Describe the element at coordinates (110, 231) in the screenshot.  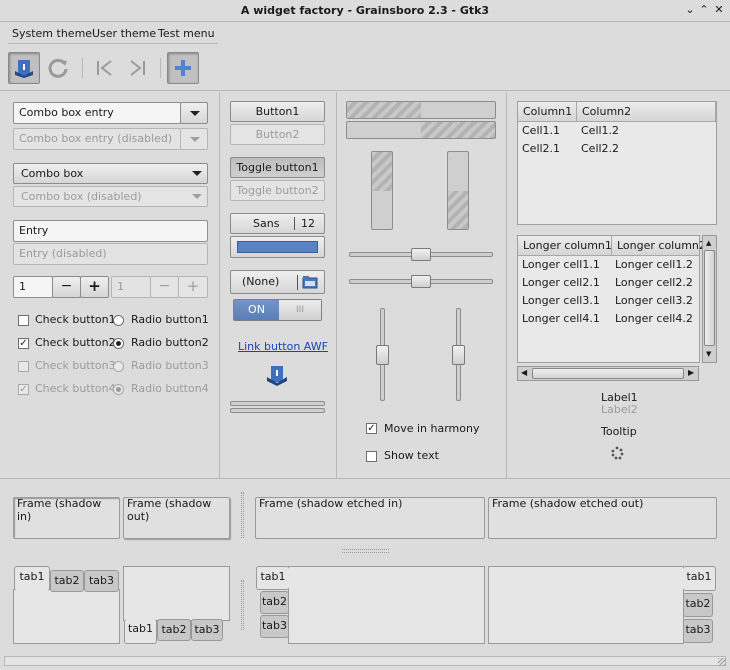
I see `entry-field: Entry` at that location.